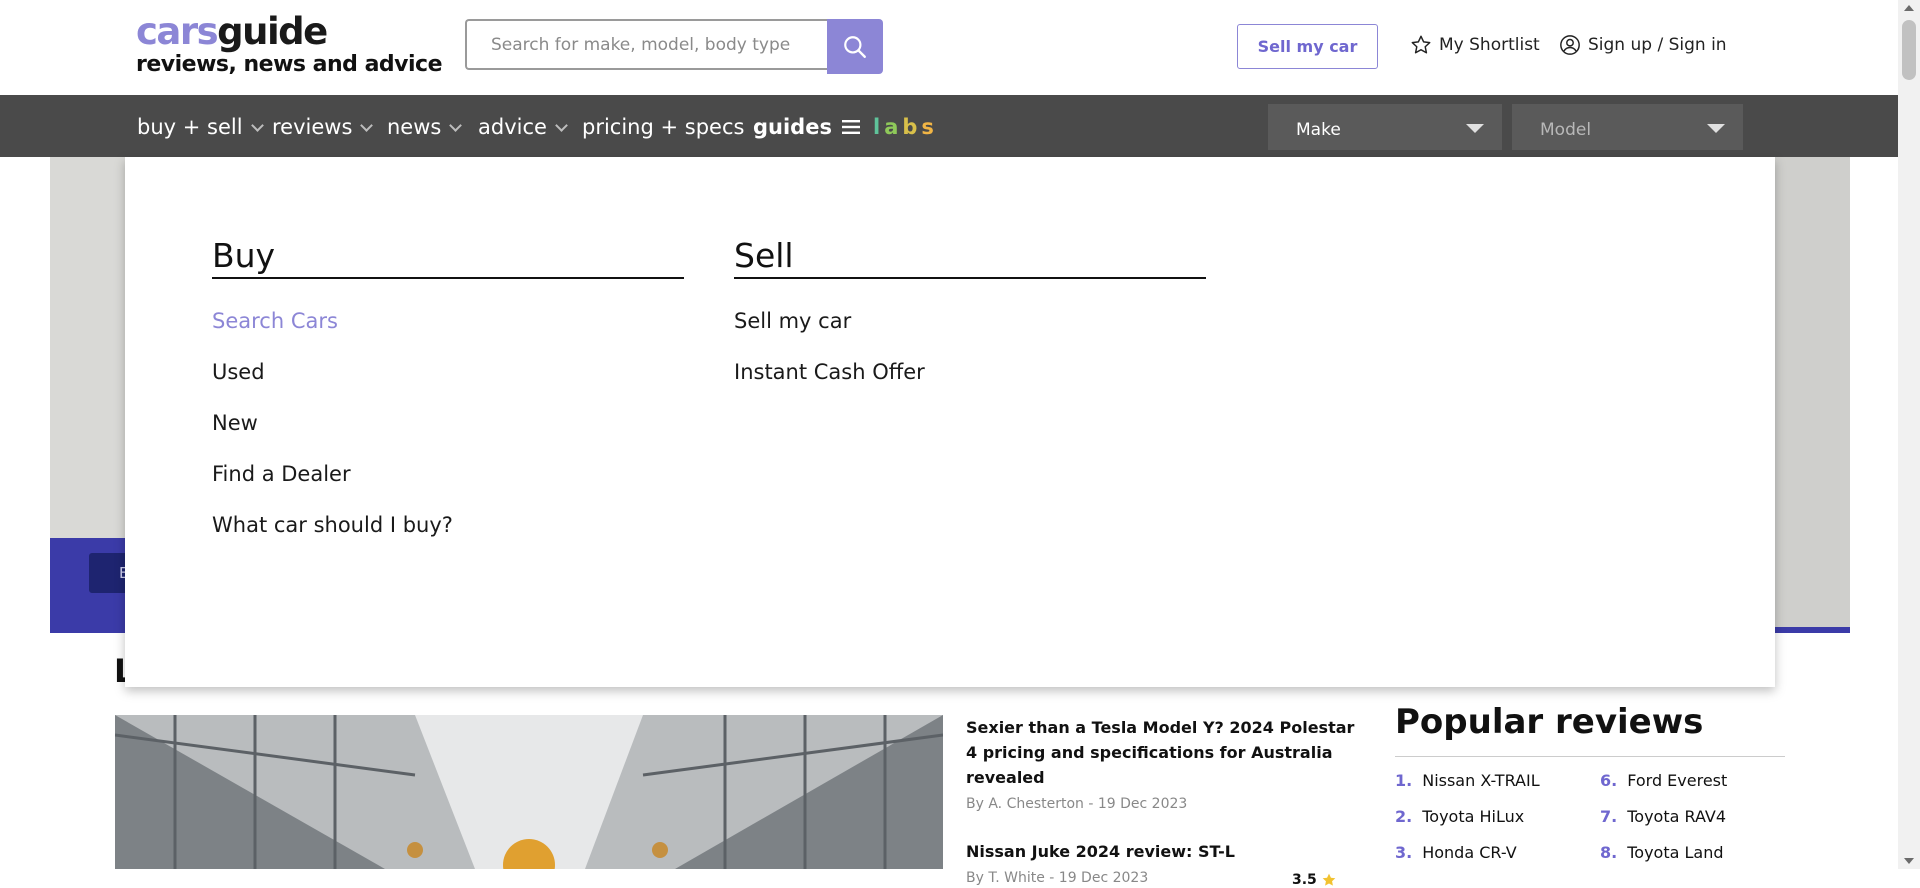 Image resolution: width=1920 pixels, height=888 pixels. What do you see at coordinates (1385, 127) in the screenshot?
I see `make-select: Make` at bounding box center [1385, 127].